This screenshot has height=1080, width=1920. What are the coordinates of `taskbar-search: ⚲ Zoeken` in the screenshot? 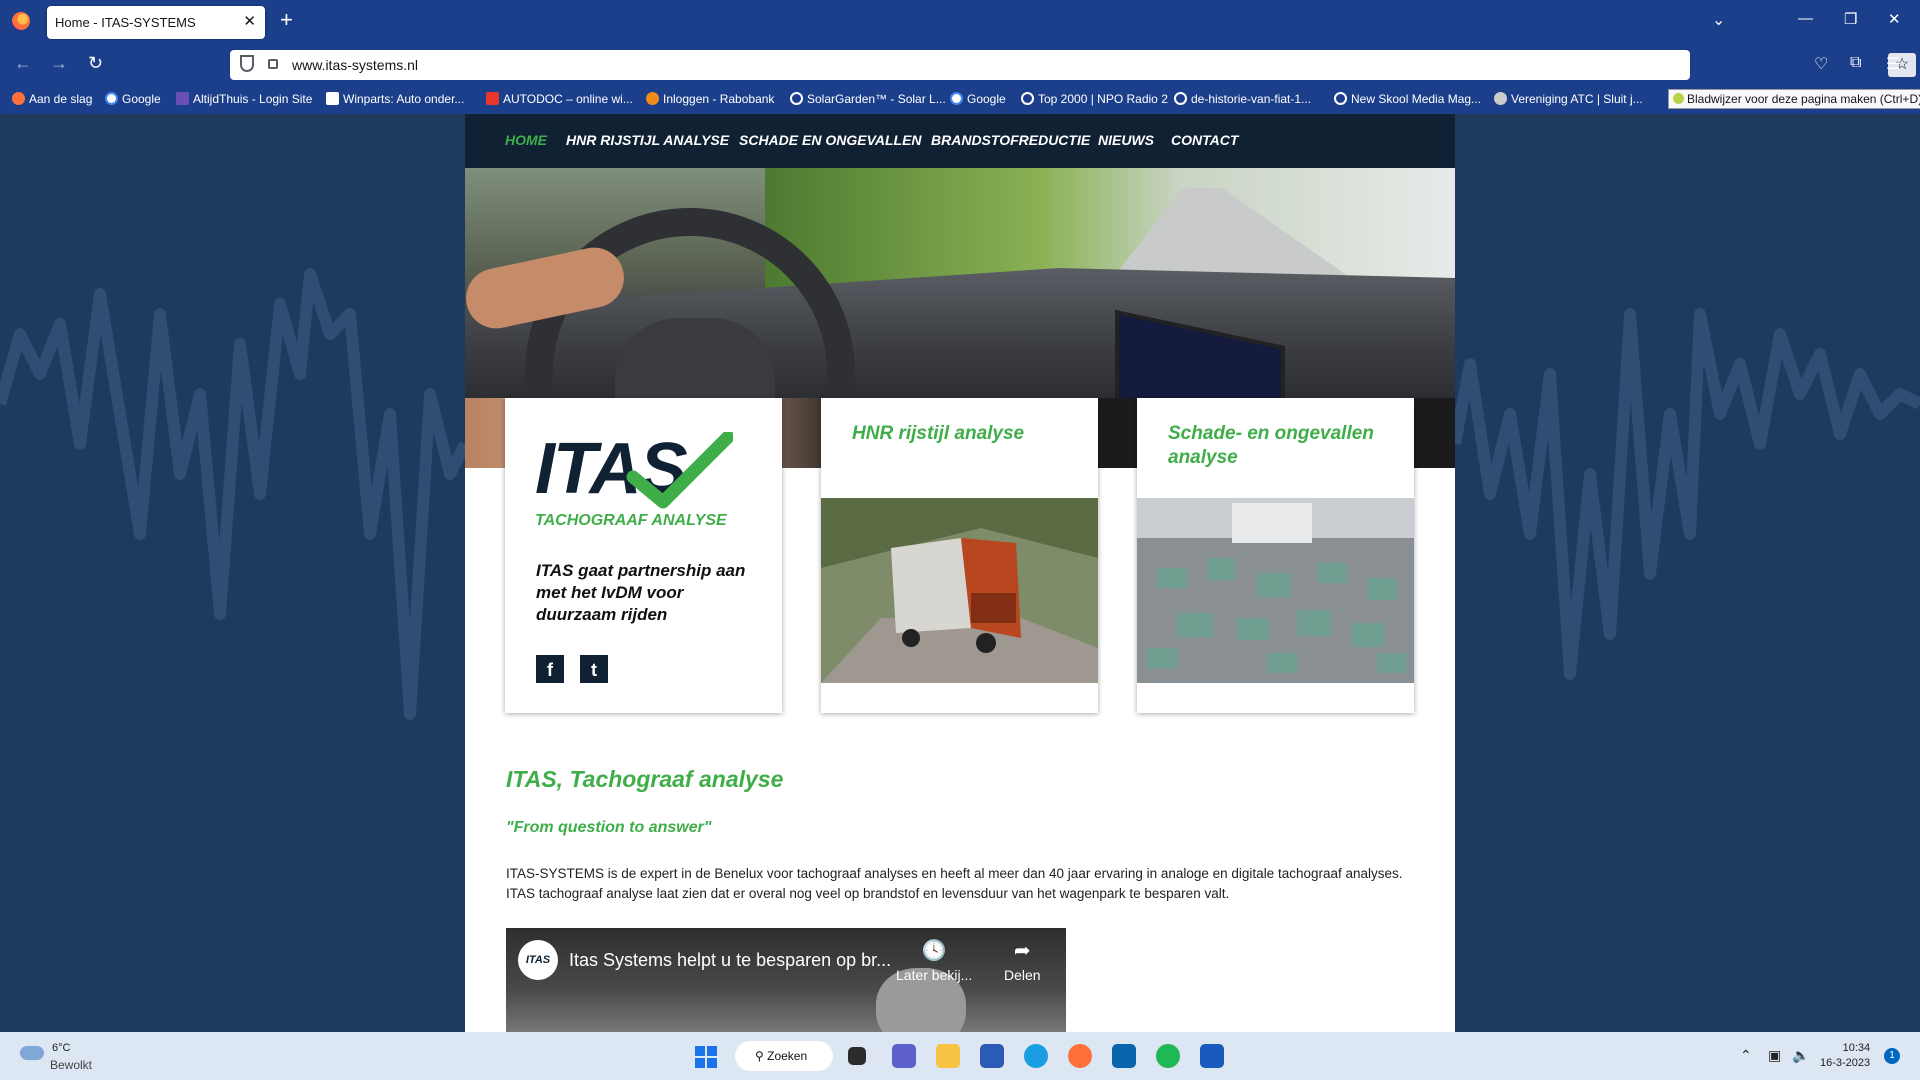 It's located at (784, 1056).